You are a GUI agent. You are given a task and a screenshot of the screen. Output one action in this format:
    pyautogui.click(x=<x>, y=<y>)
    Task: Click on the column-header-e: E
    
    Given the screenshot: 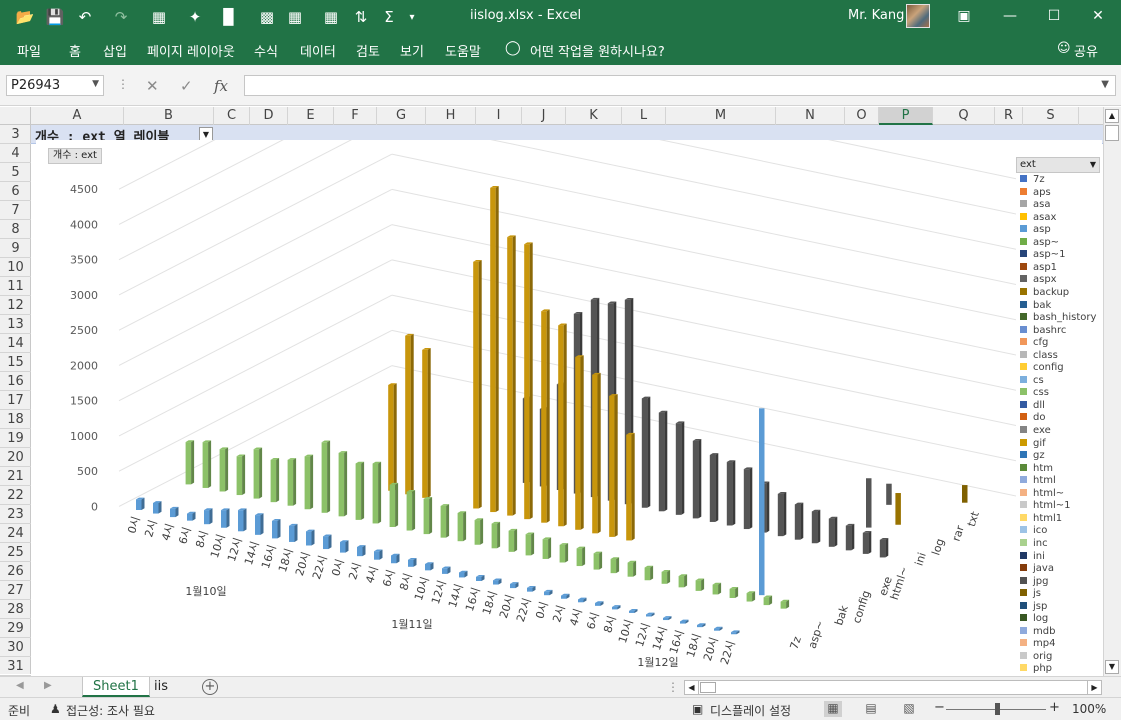 What is the action you would take?
    pyautogui.click(x=311, y=116)
    